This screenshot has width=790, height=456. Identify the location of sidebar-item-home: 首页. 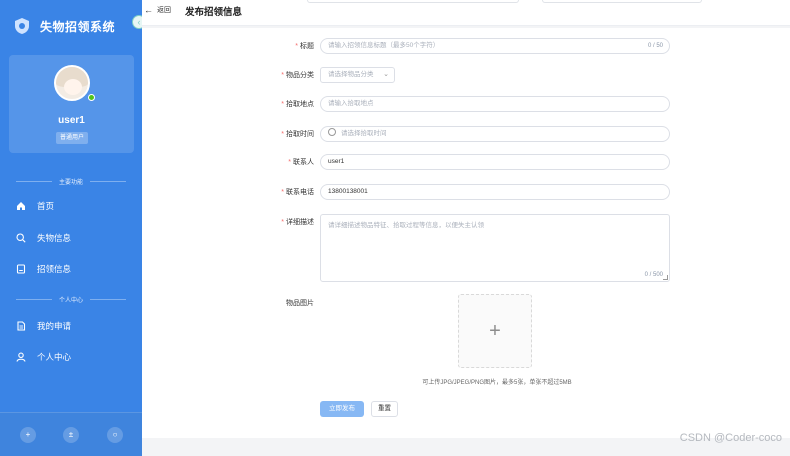
(35, 206).